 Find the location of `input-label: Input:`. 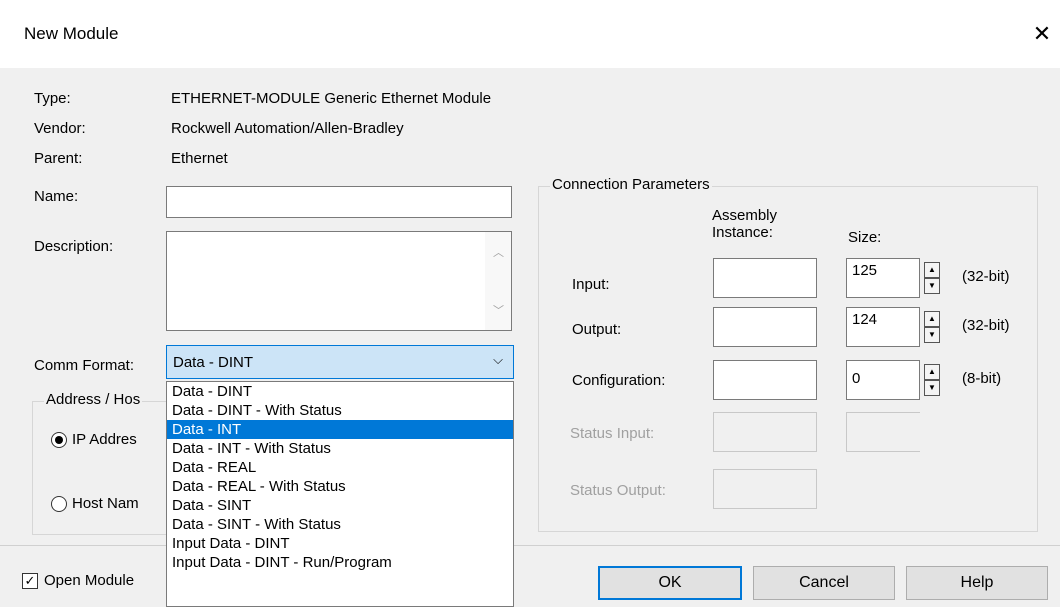

input-label: Input: is located at coordinates (591, 284).